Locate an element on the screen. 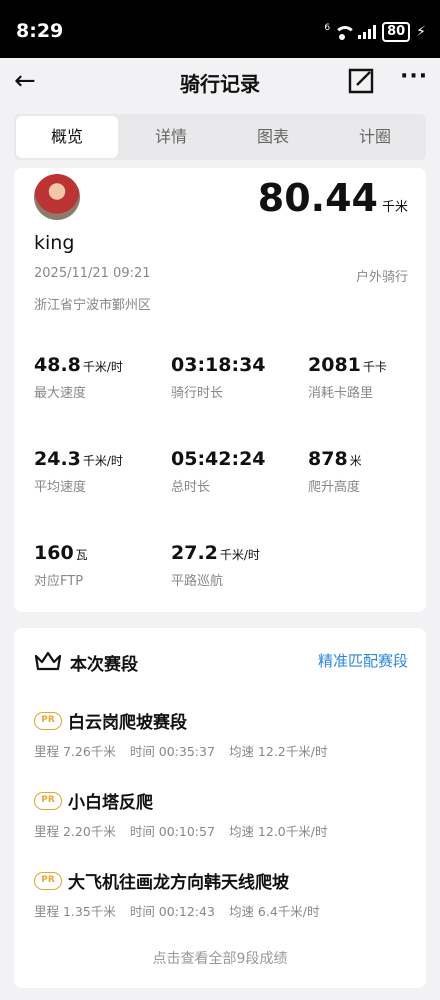 The height and width of the screenshot is (1000, 440). tab-details: 详情 is located at coordinates (171, 137).